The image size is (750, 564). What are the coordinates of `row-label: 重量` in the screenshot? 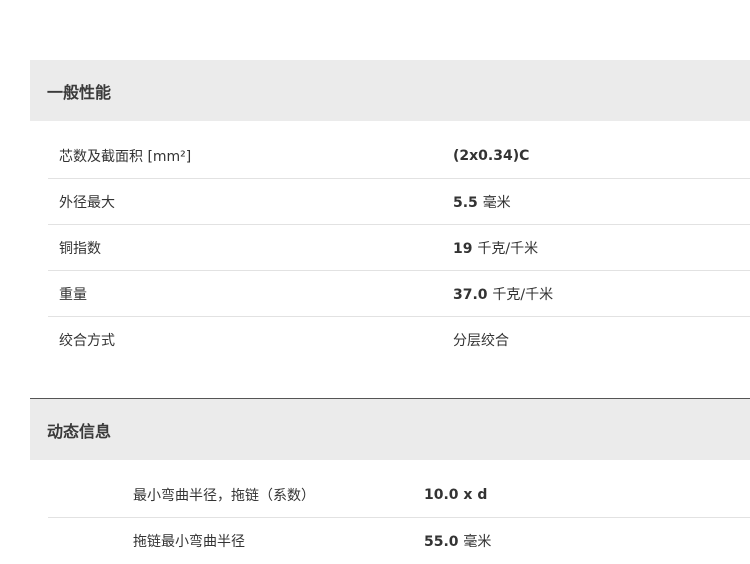 It's located at (73, 294).